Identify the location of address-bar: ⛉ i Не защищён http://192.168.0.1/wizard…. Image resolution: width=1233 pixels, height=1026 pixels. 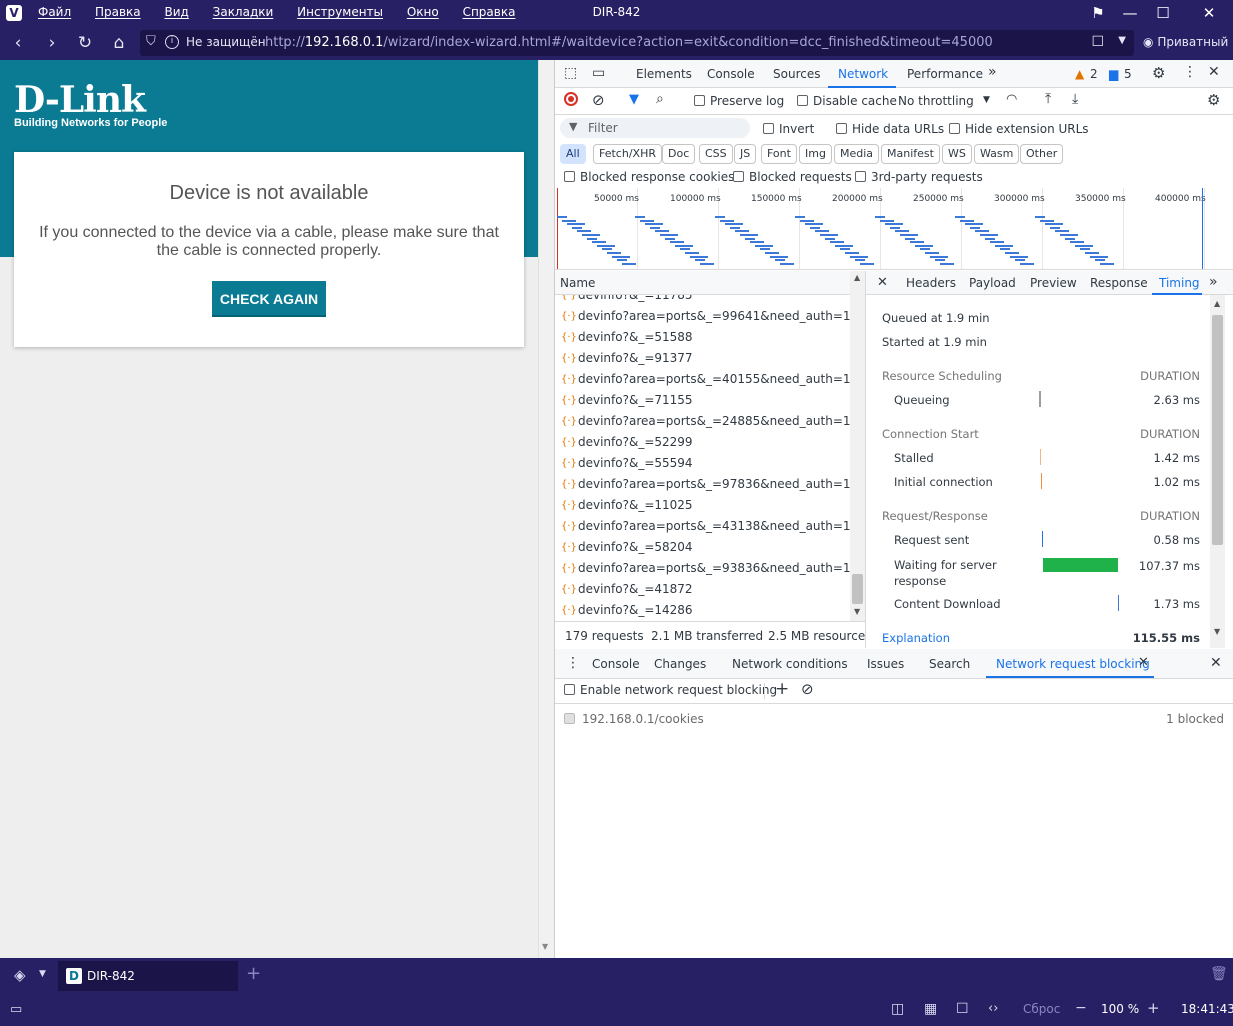
(637, 43).